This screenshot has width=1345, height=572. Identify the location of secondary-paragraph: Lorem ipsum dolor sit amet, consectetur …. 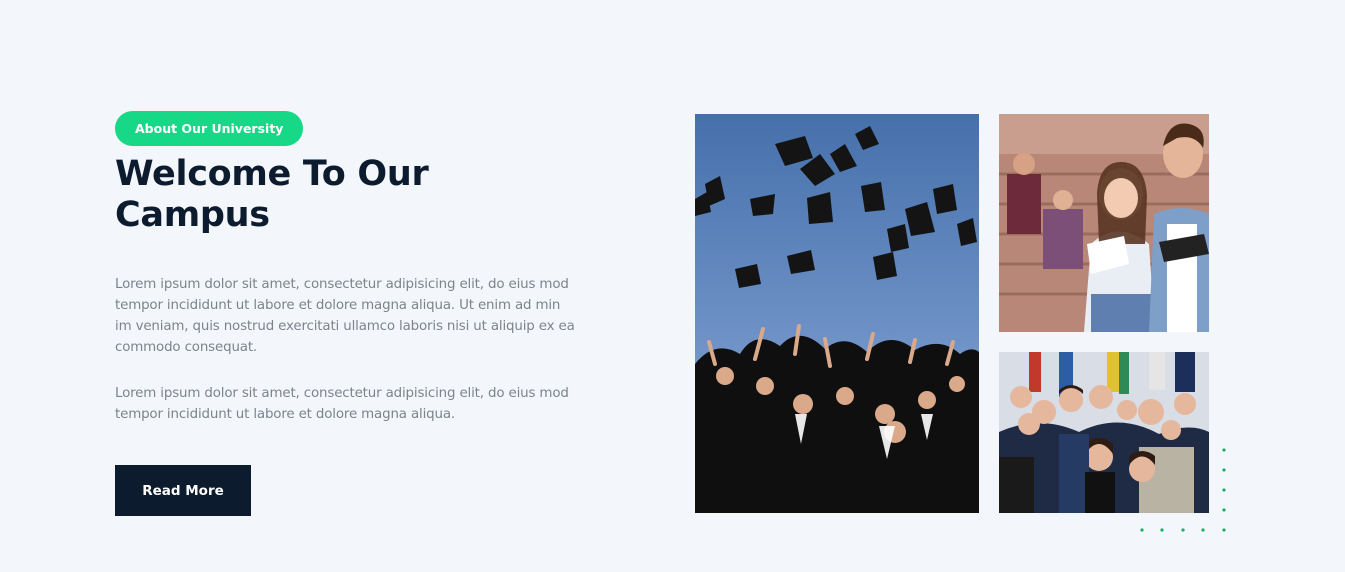
(342, 404).